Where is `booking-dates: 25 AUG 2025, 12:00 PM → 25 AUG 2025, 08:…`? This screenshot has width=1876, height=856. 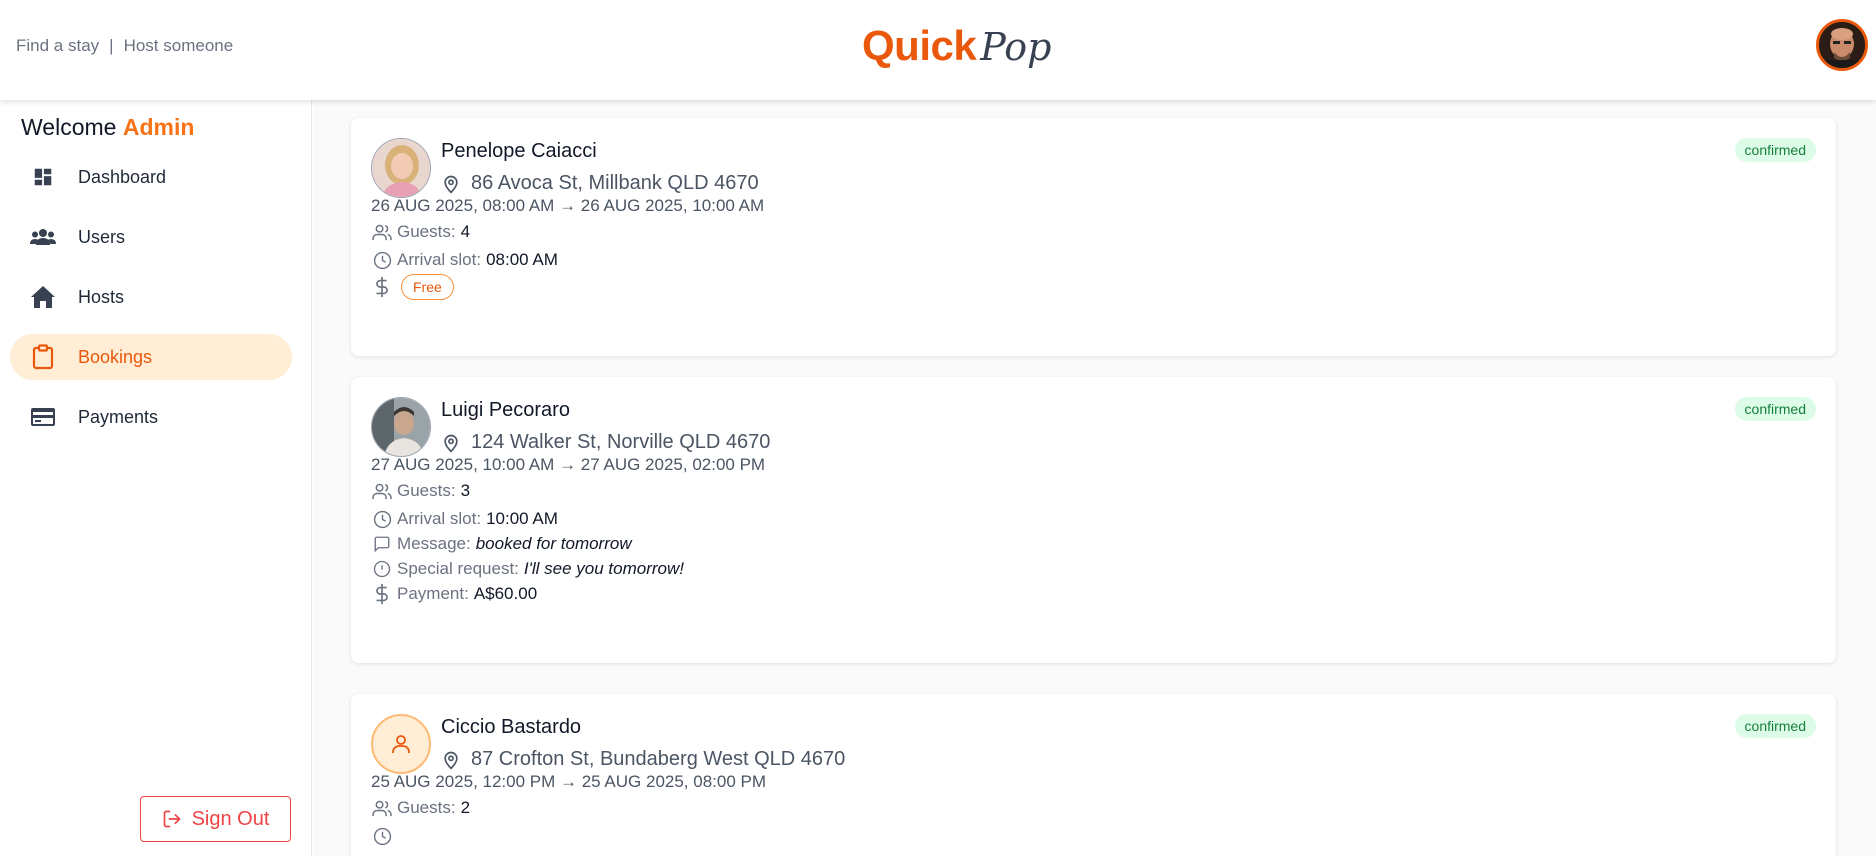 booking-dates: 25 AUG 2025, 12:00 PM → 25 AUG 2025, 08:… is located at coordinates (569, 781).